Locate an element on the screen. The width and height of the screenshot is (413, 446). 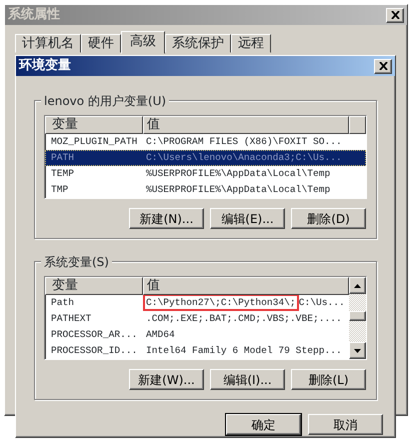
table-row: TMP %USERPROFILE%\AppData\Local\Temp is located at coordinates (205, 190).